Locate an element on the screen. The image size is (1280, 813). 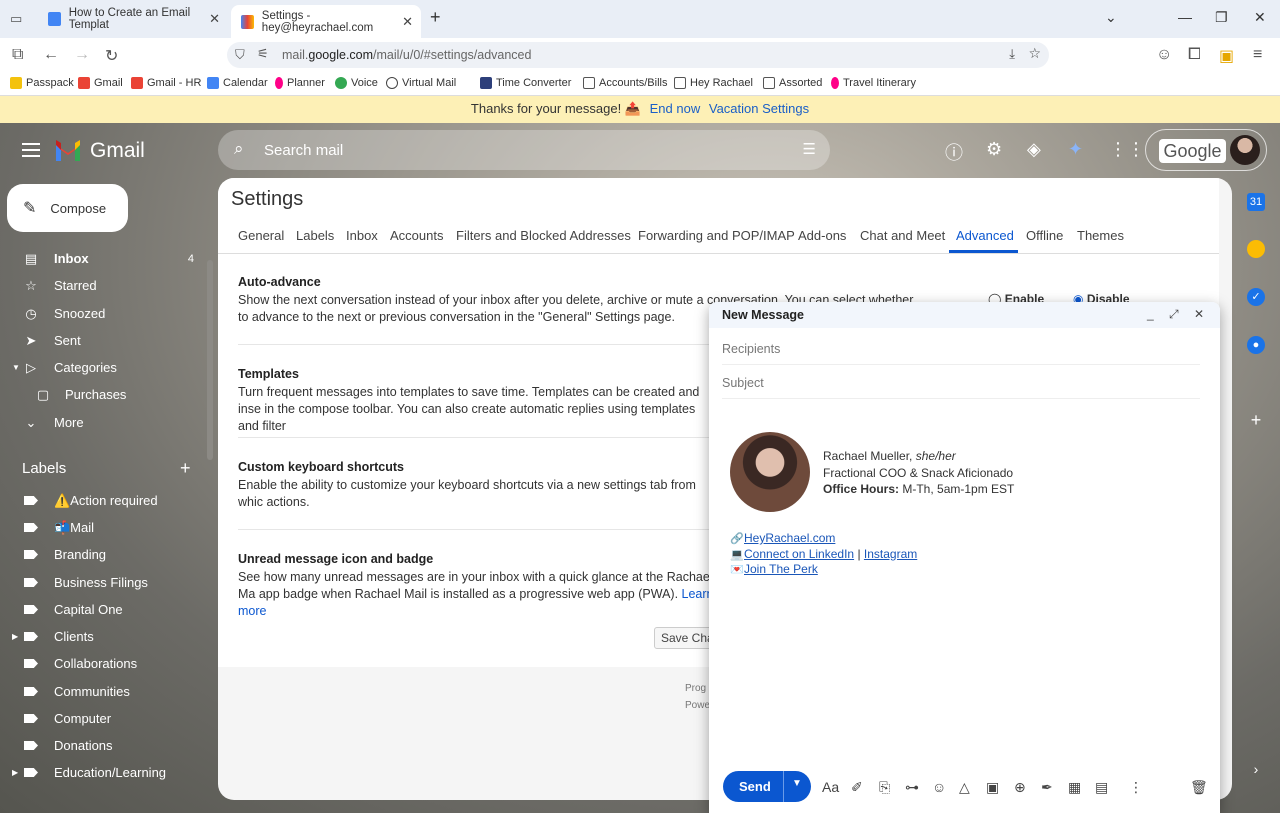
new-tab-icon: + is located at coordinates (435, 17).